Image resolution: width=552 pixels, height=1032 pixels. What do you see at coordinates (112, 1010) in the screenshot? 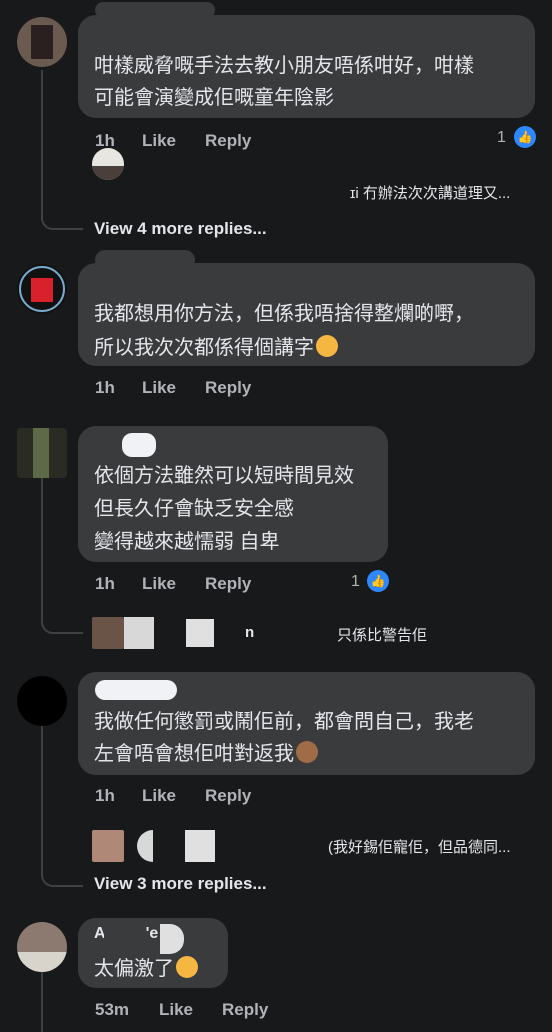
I see `comment-time: 53m` at bounding box center [112, 1010].